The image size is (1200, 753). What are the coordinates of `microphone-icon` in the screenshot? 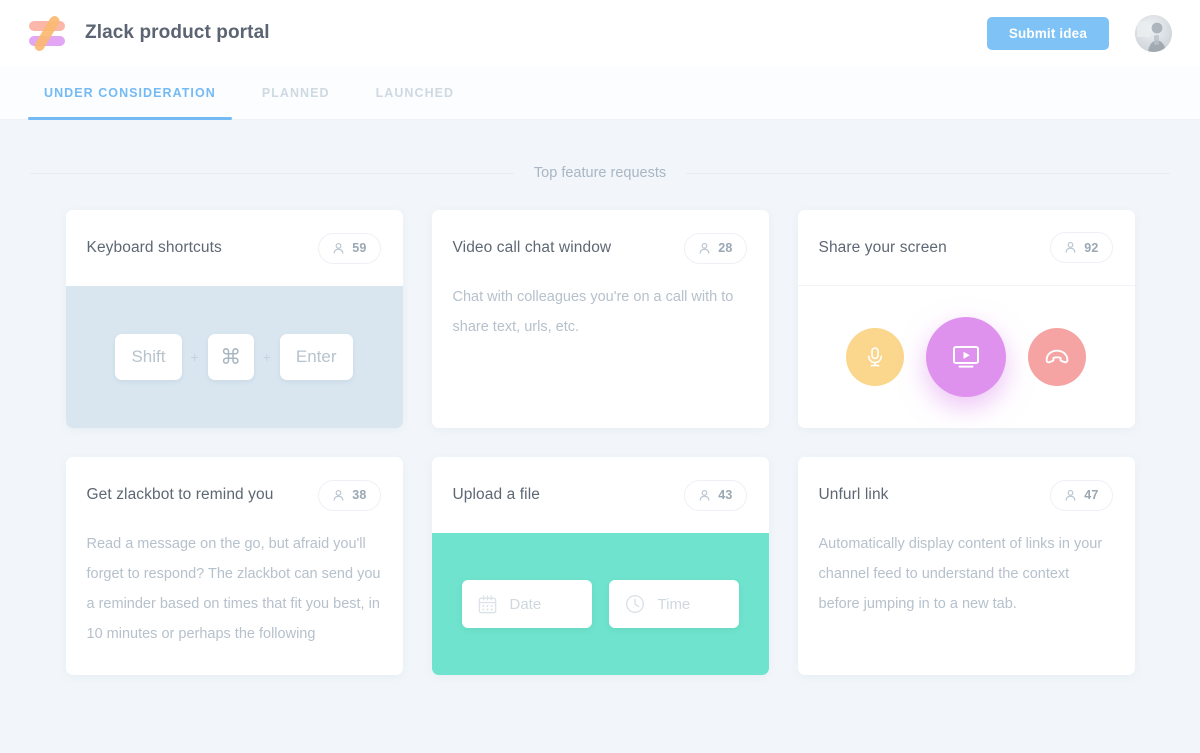 It's located at (875, 357).